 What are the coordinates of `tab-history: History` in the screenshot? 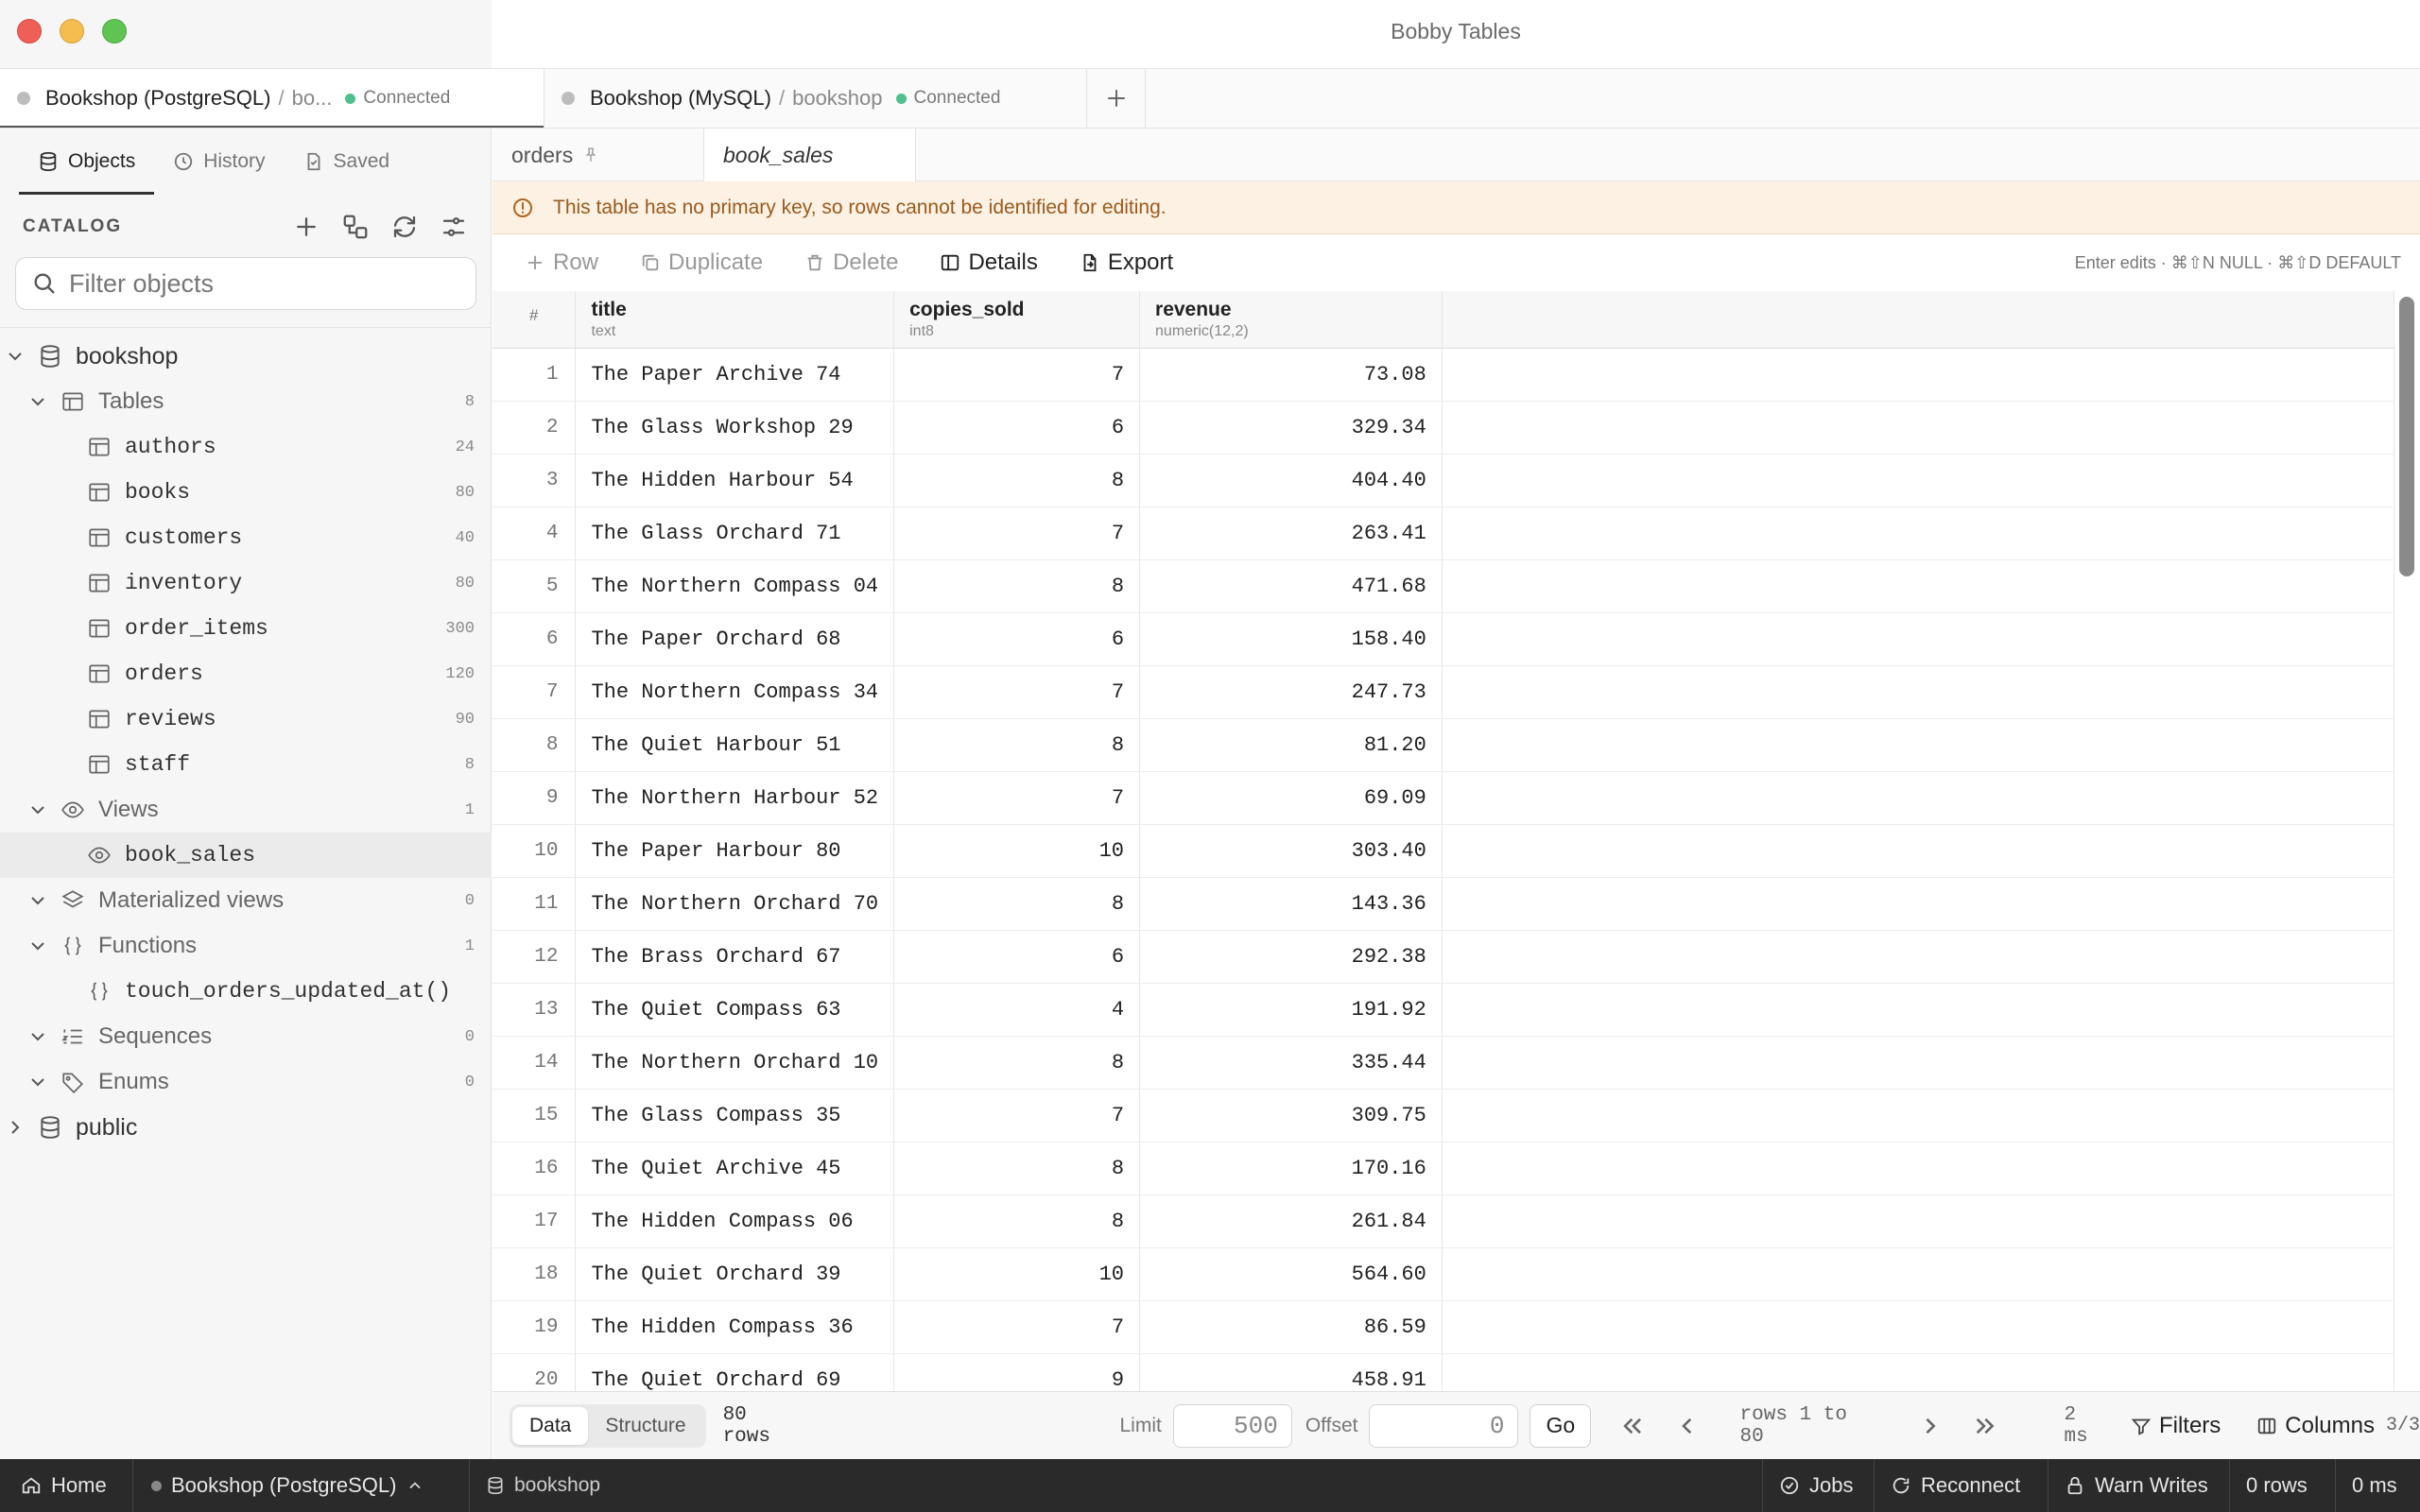 It's located at (219, 162).